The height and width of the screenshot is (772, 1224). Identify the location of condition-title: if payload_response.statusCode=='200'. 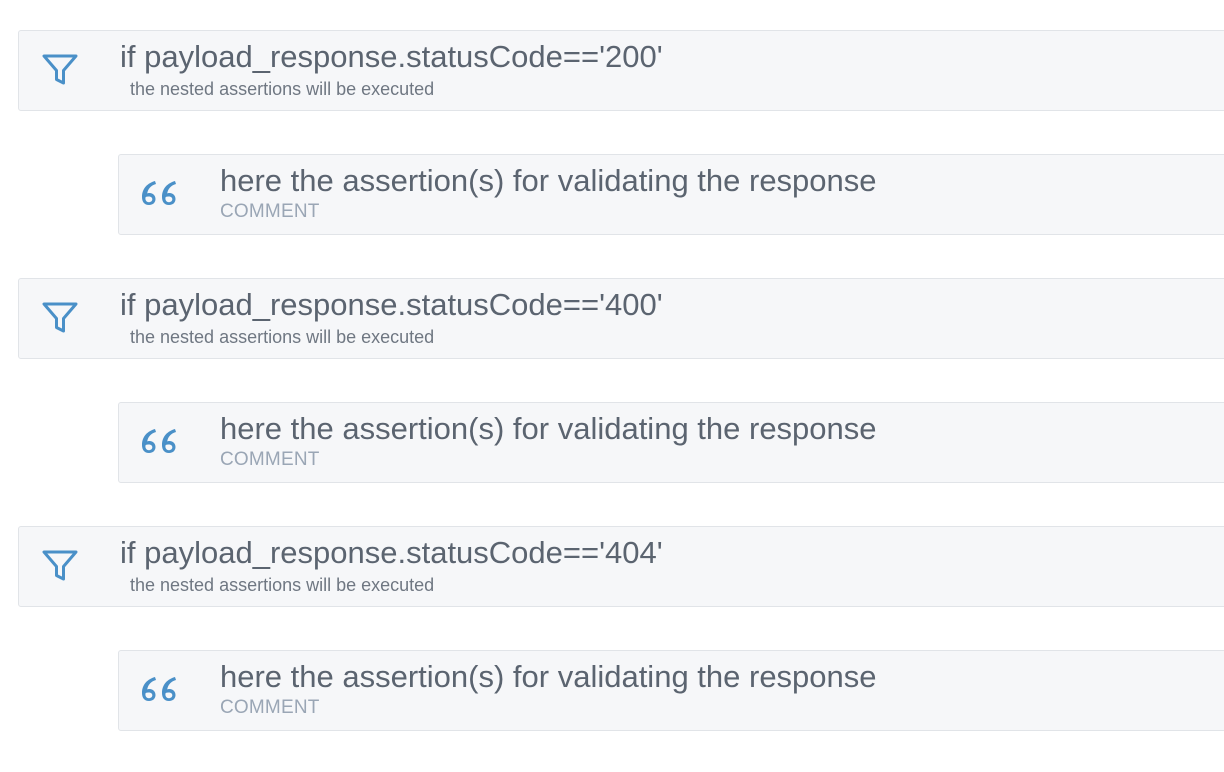
(391, 56).